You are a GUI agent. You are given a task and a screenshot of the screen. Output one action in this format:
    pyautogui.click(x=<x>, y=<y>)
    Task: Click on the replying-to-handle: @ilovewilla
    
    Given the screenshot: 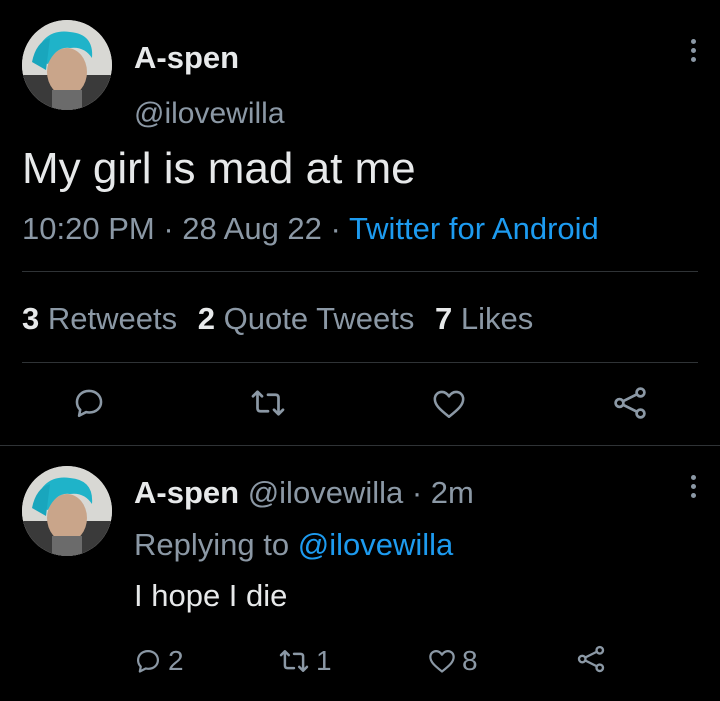 What is the action you would take?
    pyautogui.click(x=376, y=544)
    